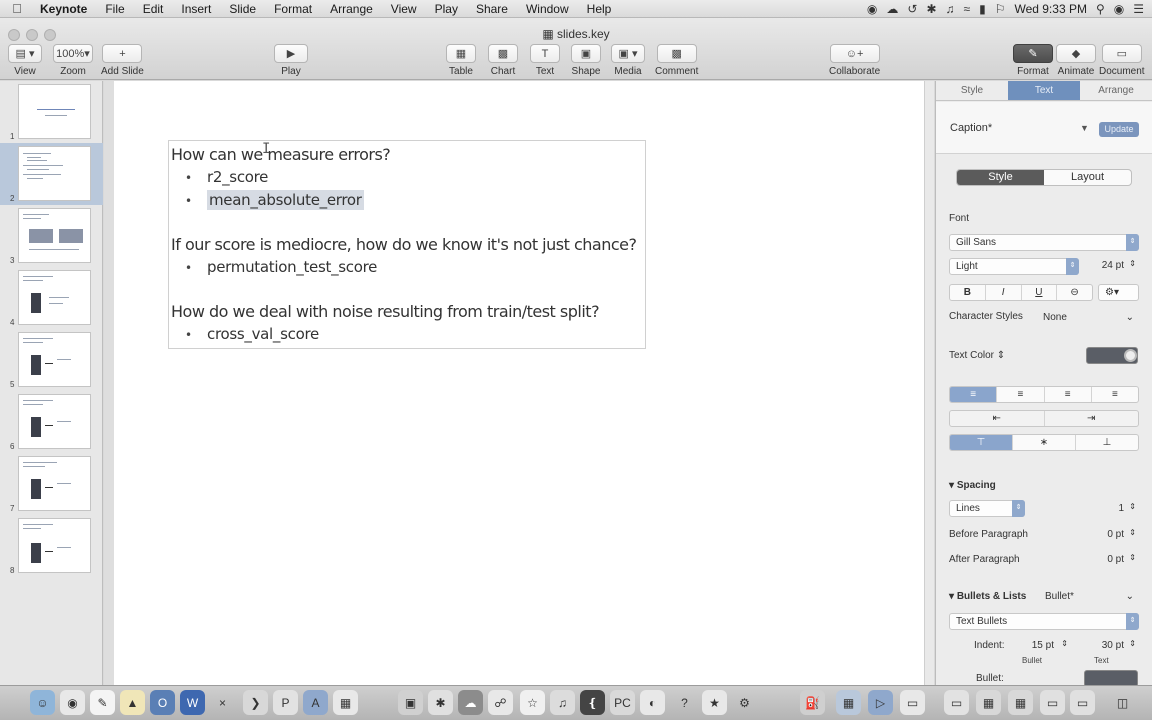 Image resolution: width=1152 pixels, height=720 pixels. I want to click on slide-thumbnail-1: 1, so click(51, 112).